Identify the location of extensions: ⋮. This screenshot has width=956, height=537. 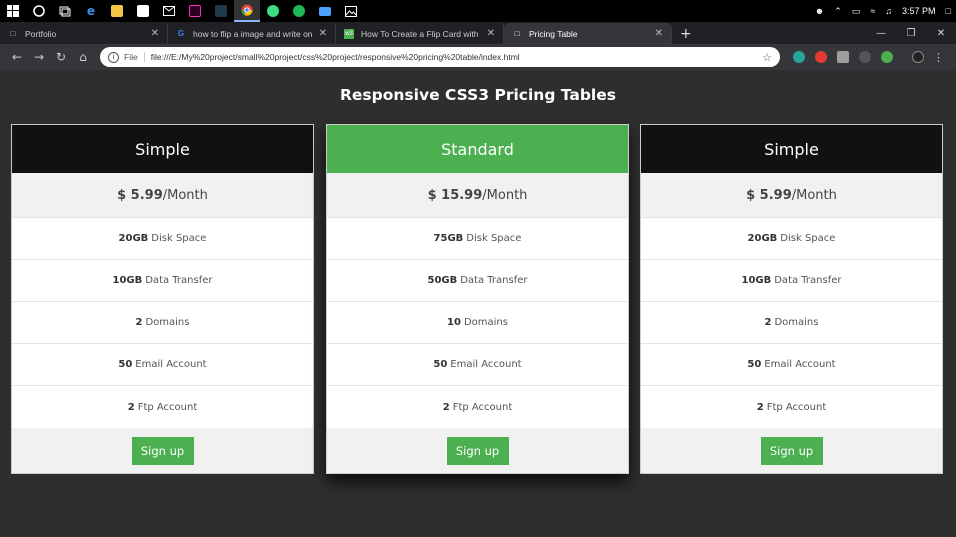
(866, 57).